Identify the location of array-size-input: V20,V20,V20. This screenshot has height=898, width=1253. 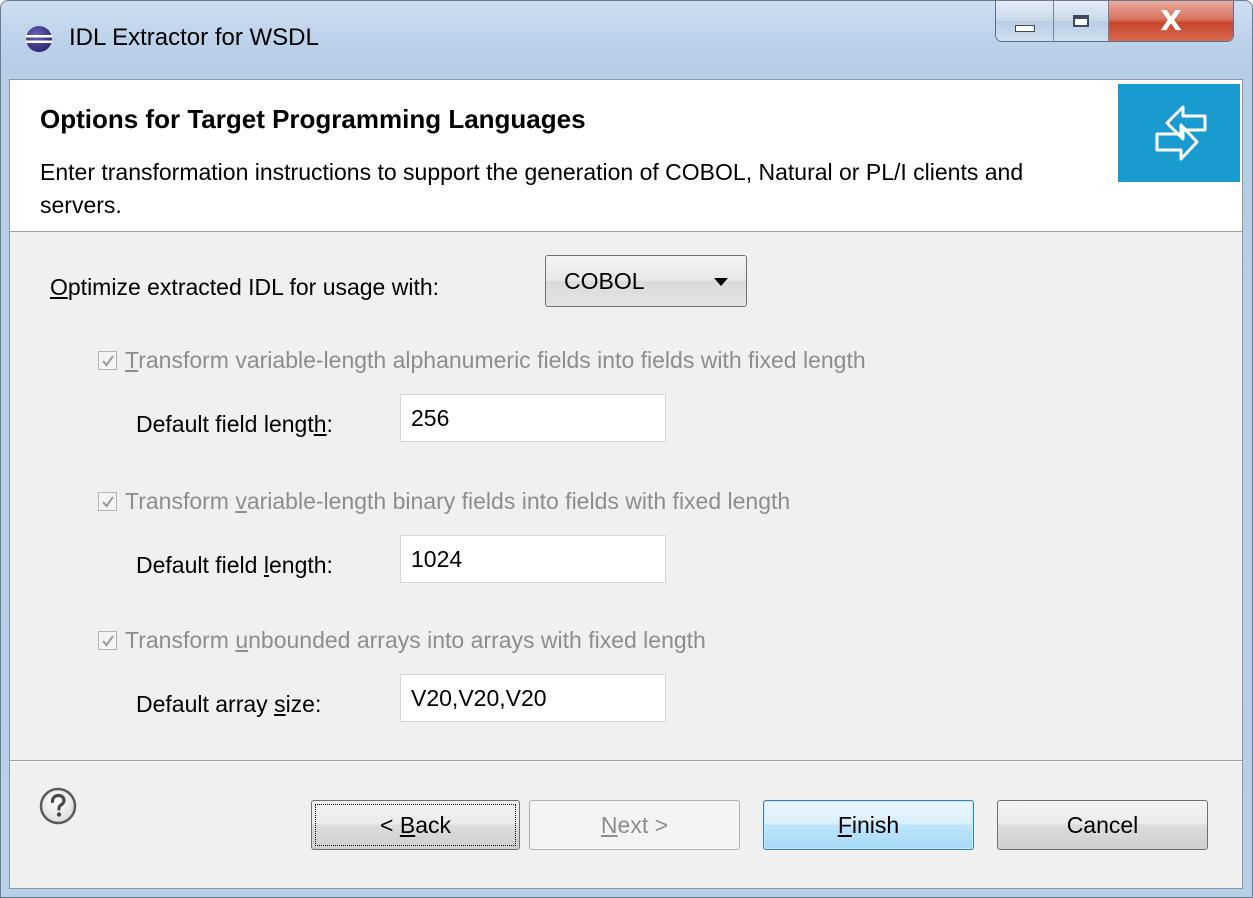
(533, 698).